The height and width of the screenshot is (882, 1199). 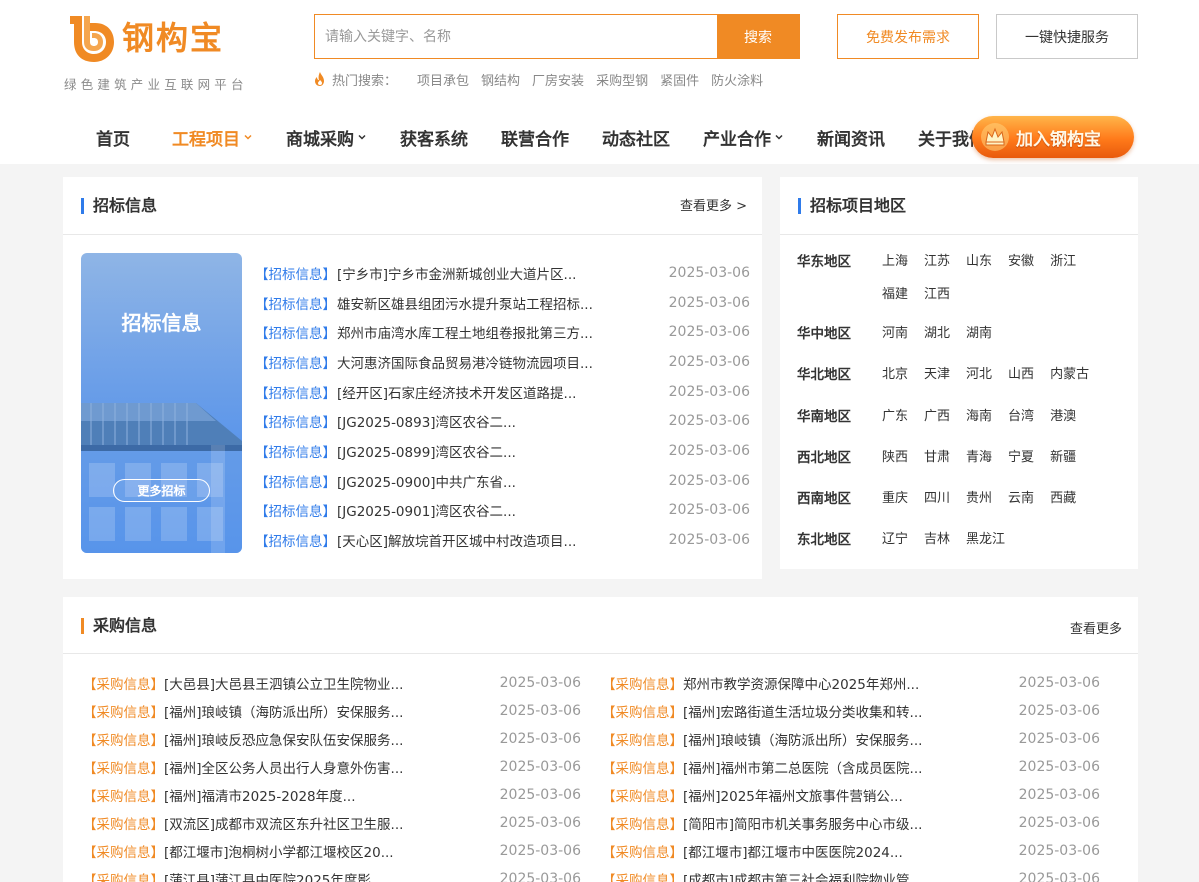 I want to click on city-link: 北京, so click(x=895, y=375).